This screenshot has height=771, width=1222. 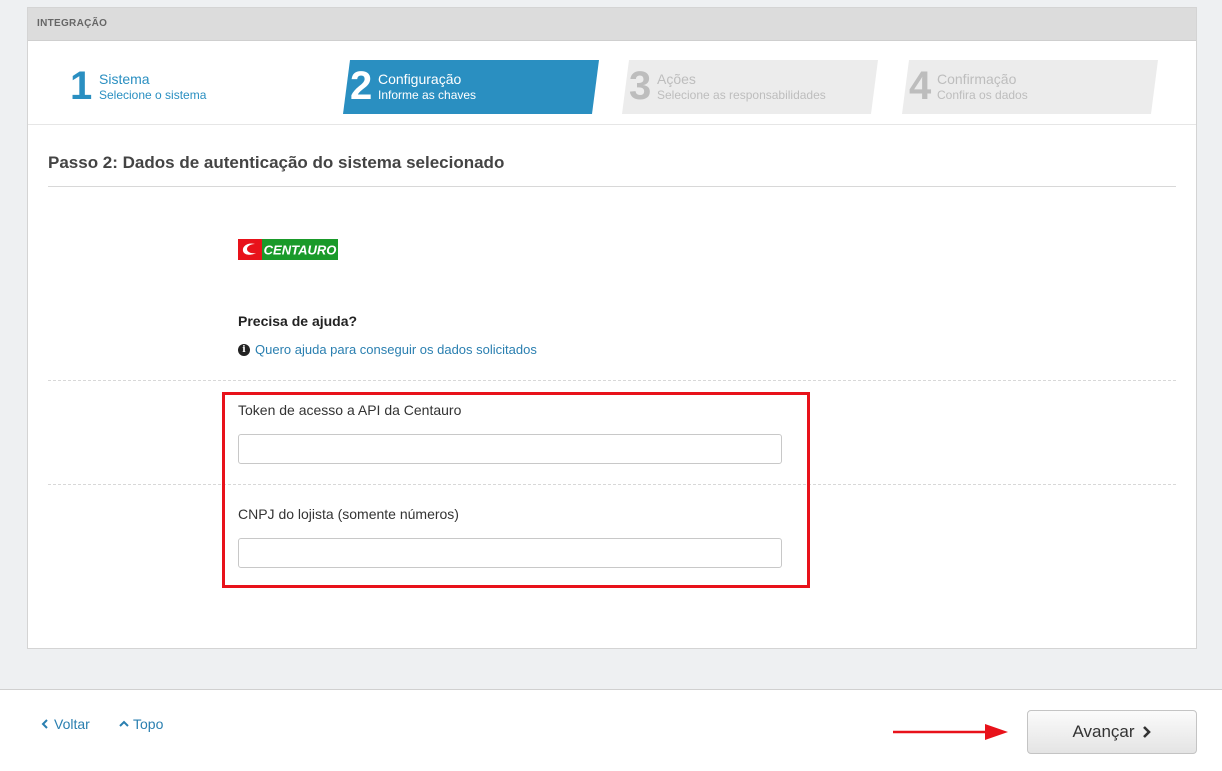 What do you see at coordinates (72, 724) in the screenshot?
I see `back-label: Voltar` at bounding box center [72, 724].